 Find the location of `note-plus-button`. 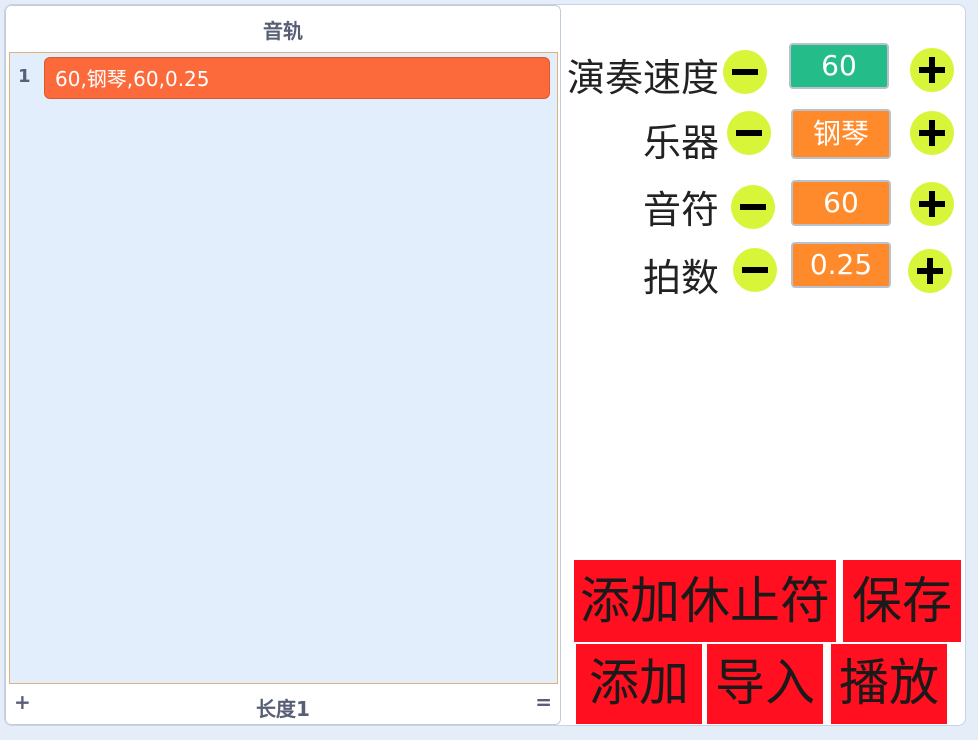

note-plus-button is located at coordinates (932, 204).